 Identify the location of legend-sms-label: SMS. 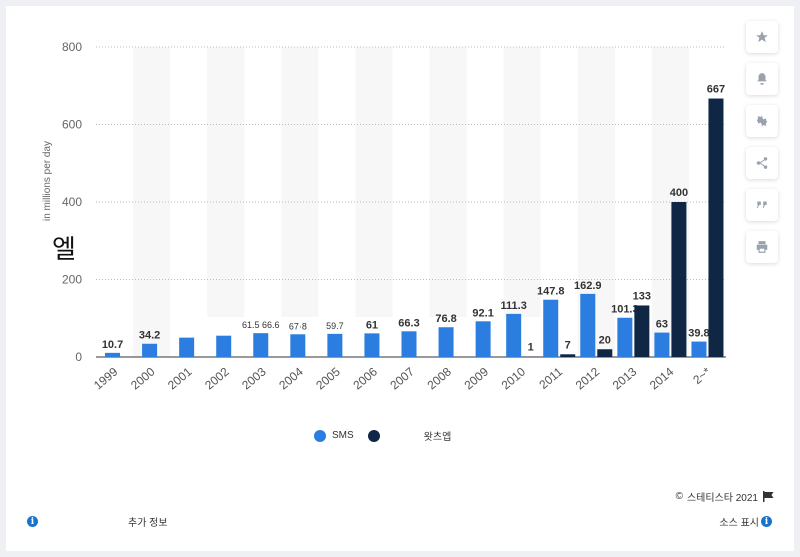
(343, 435).